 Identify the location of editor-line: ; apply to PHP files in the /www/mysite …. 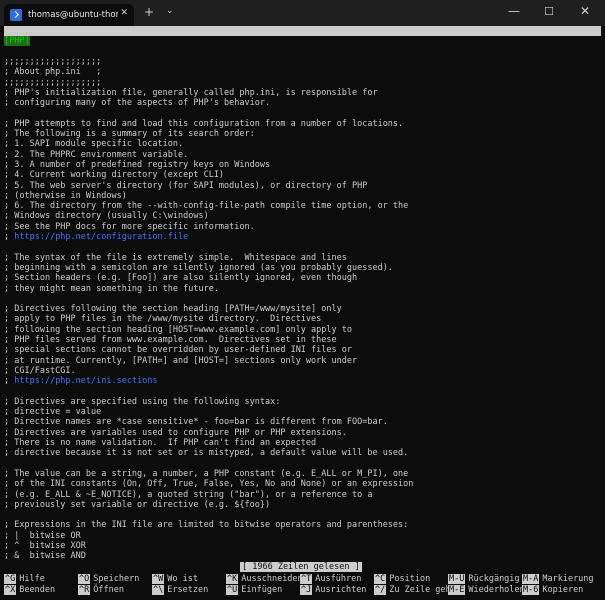
(162, 319).